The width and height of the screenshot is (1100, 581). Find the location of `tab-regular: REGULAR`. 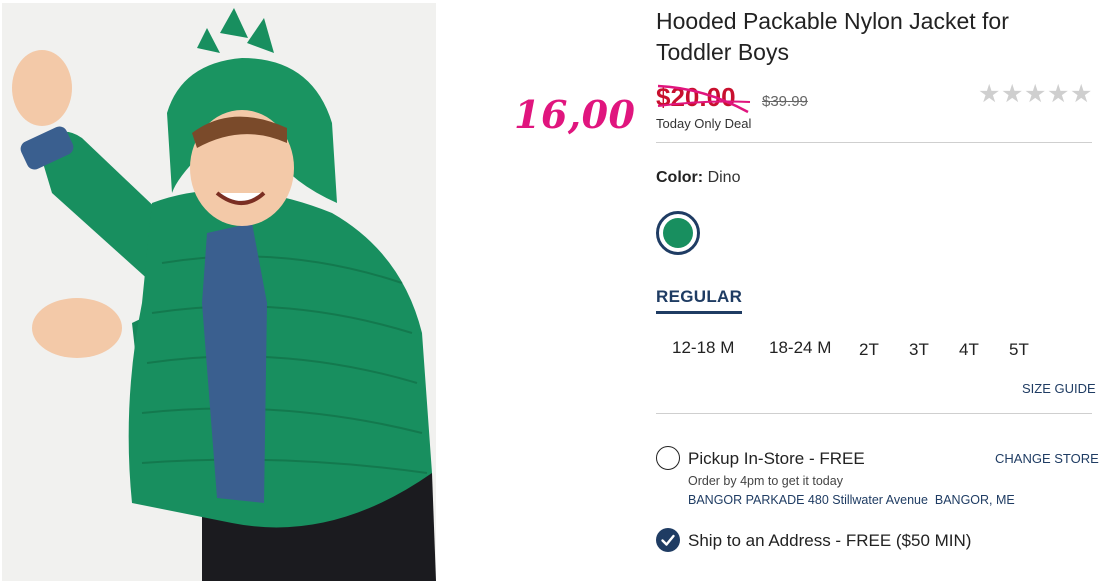

tab-regular: REGULAR is located at coordinates (699, 300).